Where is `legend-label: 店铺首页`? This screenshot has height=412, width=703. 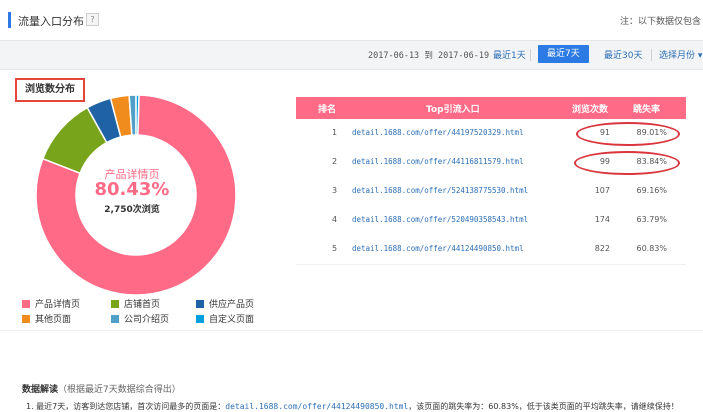
legend-label: 店铺首页 is located at coordinates (142, 305).